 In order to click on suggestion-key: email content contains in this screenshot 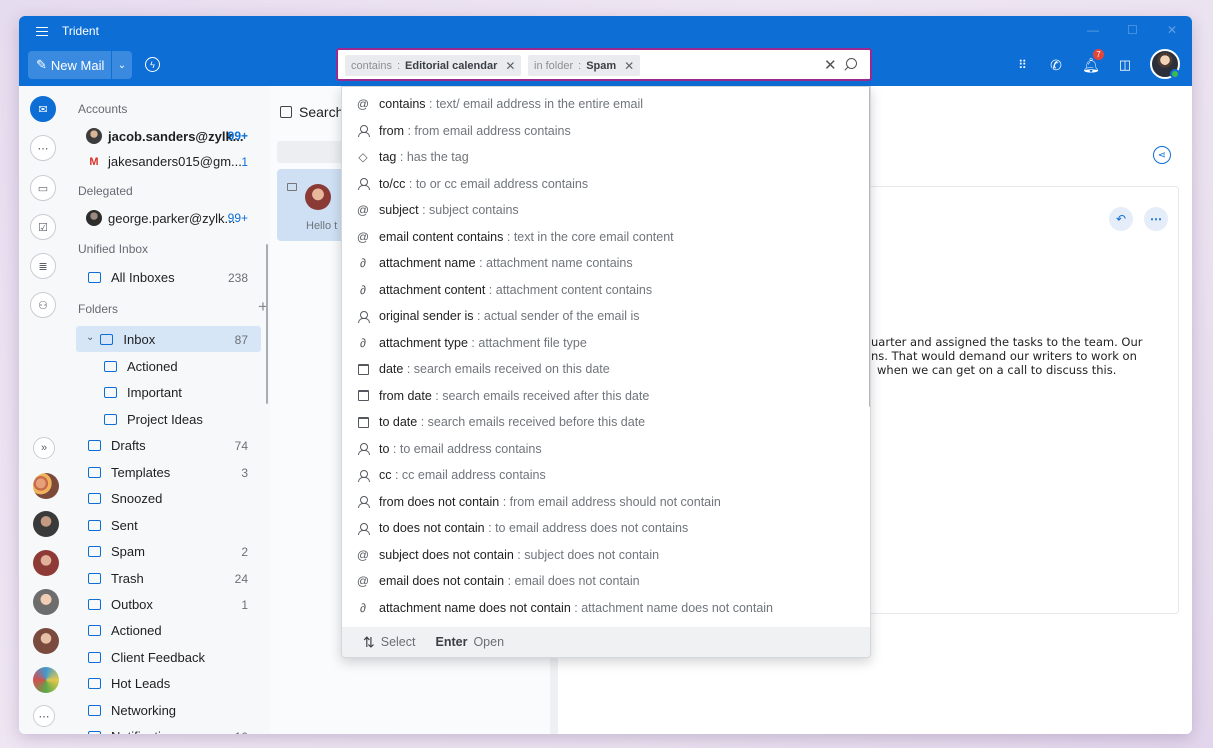, I will do `click(441, 236)`.